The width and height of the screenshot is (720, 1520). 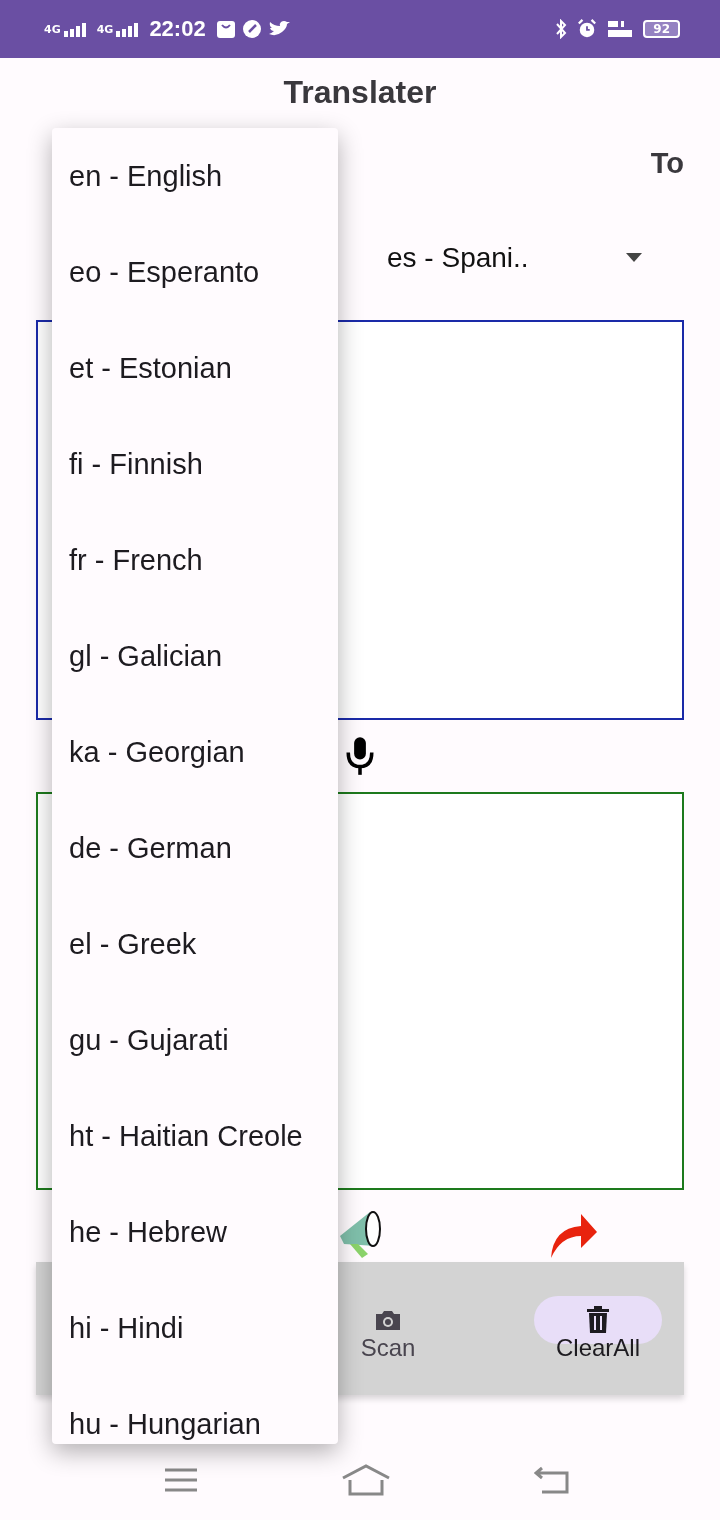 What do you see at coordinates (225, 29) in the screenshot?
I see `bag-icon` at bounding box center [225, 29].